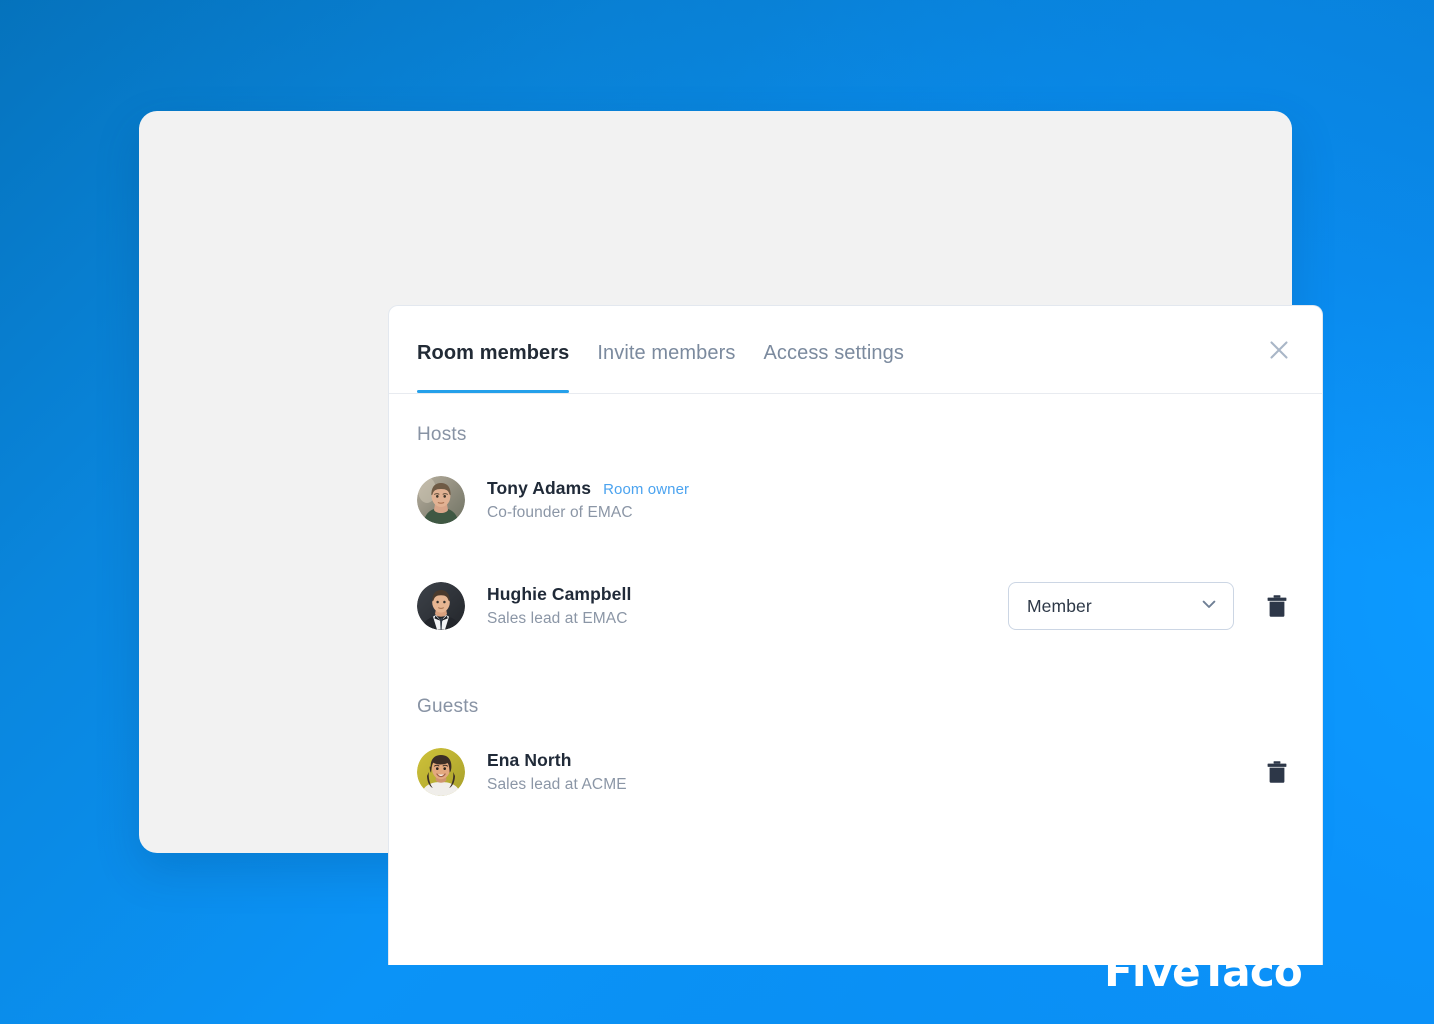 The width and height of the screenshot is (1434, 1024). What do you see at coordinates (557, 784) in the screenshot?
I see `member-subtitle: Sales lead at ACME` at bounding box center [557, 784].